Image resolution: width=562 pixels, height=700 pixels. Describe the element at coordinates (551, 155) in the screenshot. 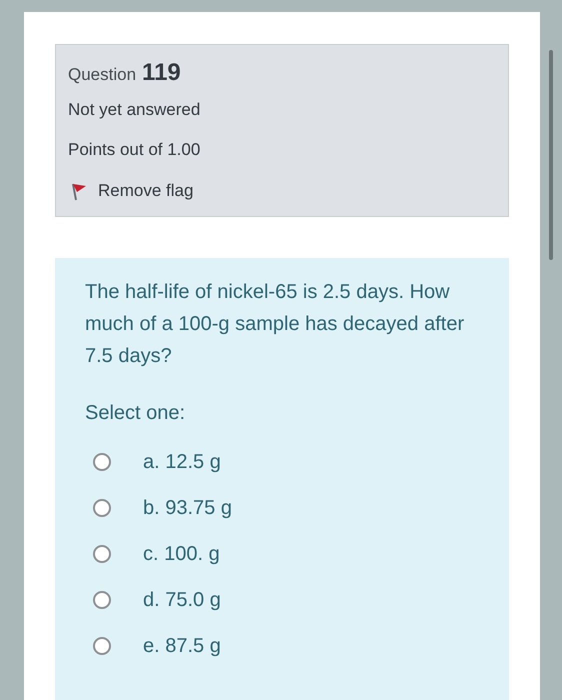

I see `scrollbar` at that location.